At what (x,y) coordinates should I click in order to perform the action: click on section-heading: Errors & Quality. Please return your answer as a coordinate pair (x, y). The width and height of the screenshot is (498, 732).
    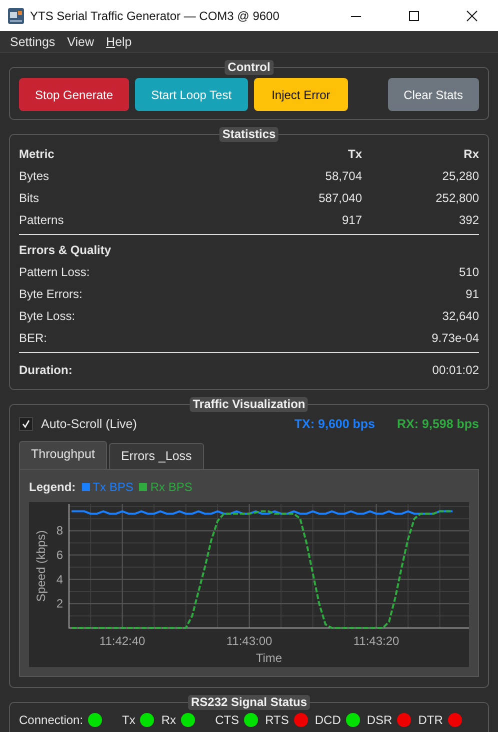
    Looking at the image, I should click on (65, 250).